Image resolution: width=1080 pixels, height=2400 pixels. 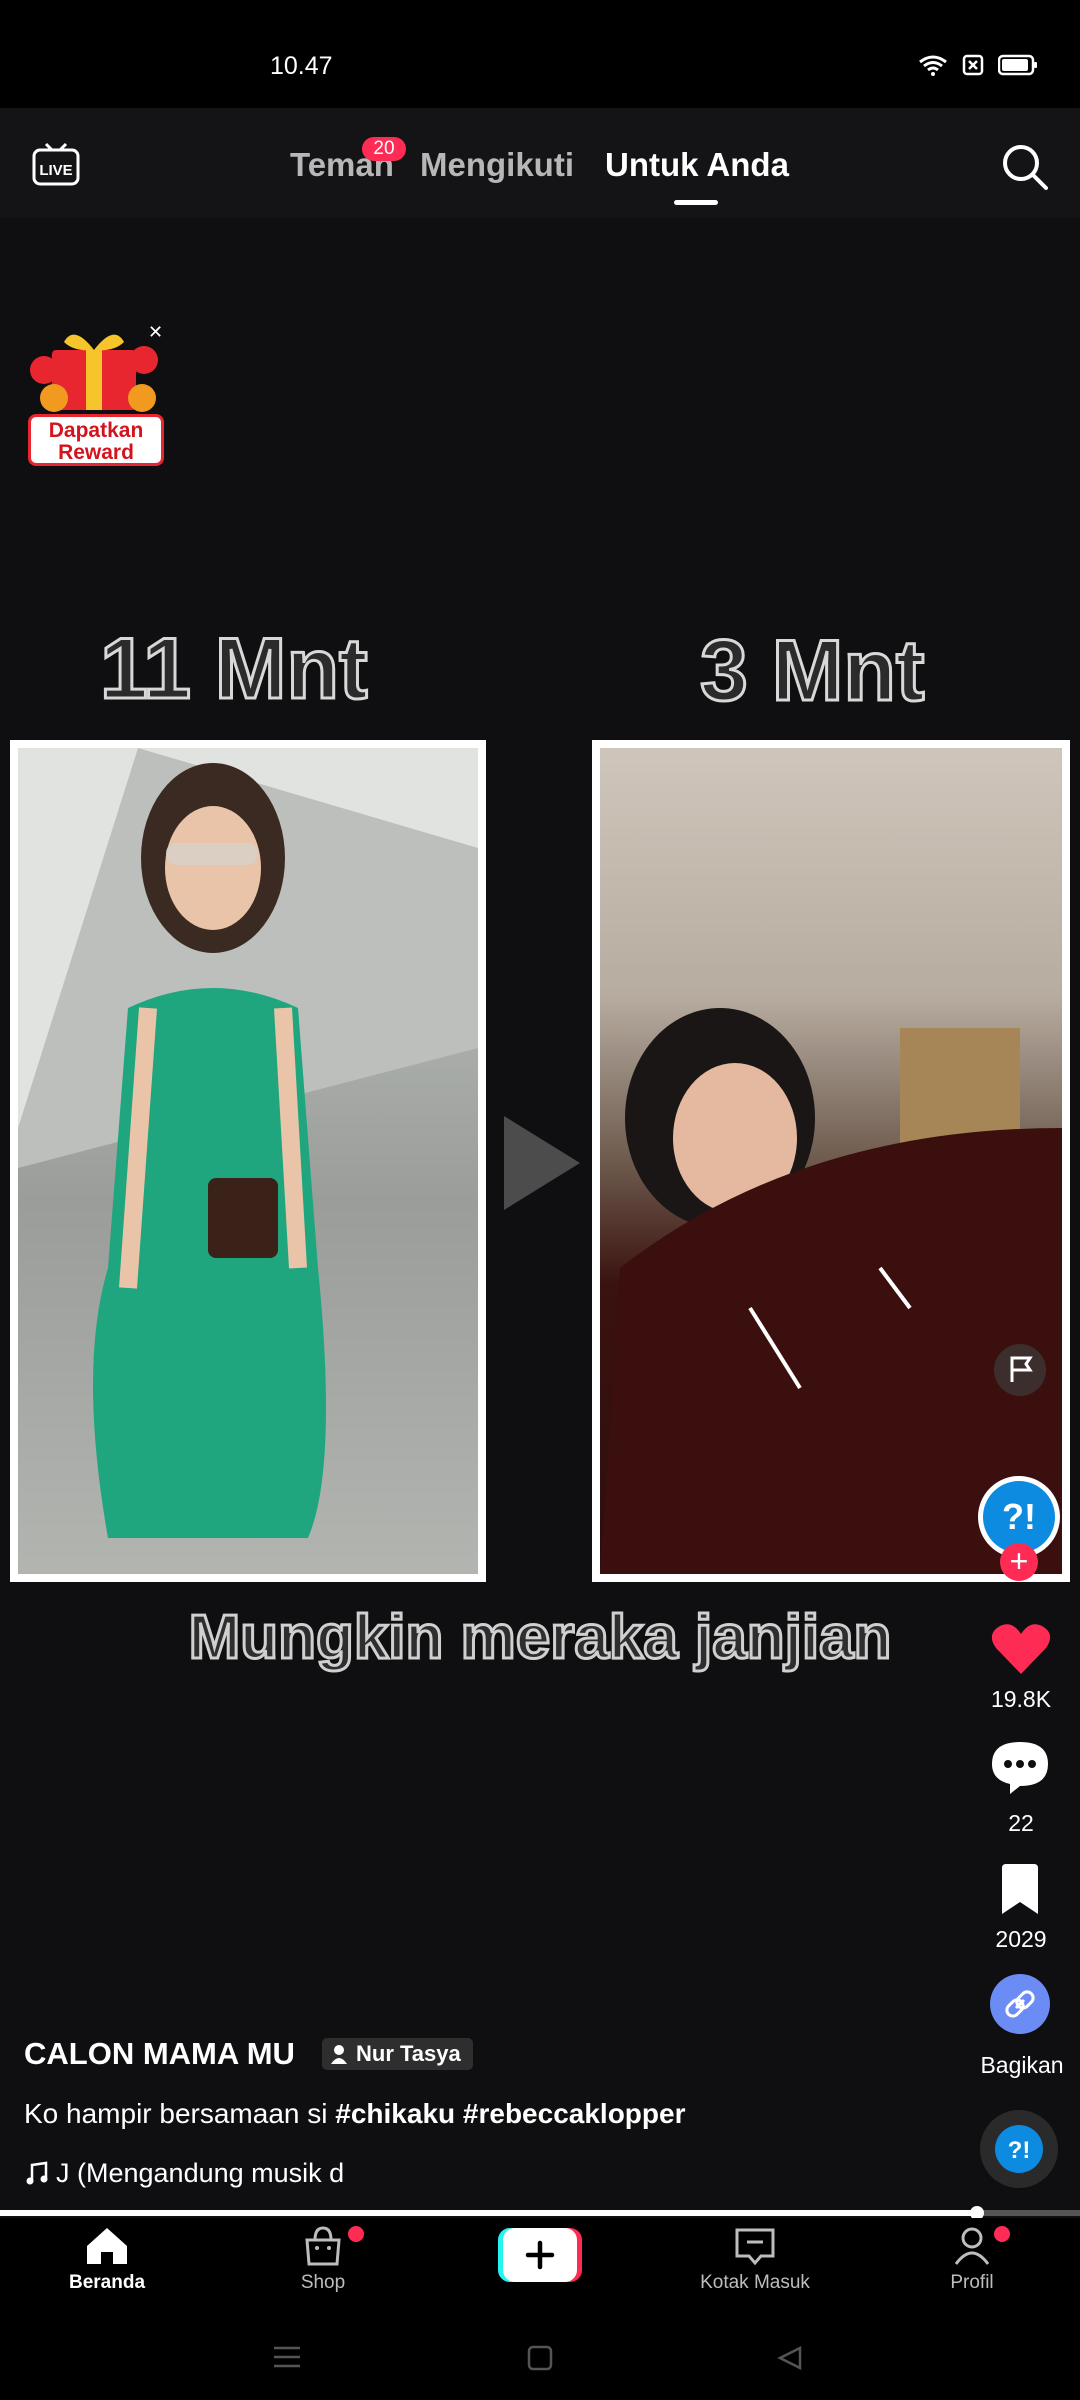 I want to click on recent-apps-icon, so click(x=287, y=2357).